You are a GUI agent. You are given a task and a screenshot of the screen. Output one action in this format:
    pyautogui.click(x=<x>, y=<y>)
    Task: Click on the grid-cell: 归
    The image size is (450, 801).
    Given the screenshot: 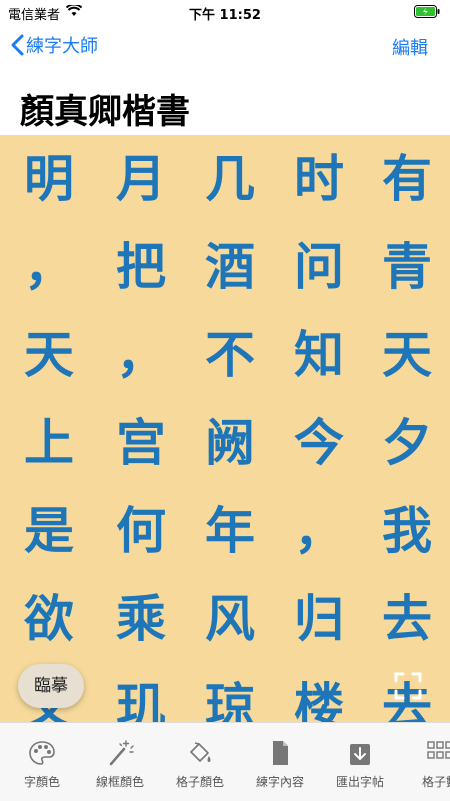 What is the action you would take?
    pyautogui.click(x=319, y=619)
    